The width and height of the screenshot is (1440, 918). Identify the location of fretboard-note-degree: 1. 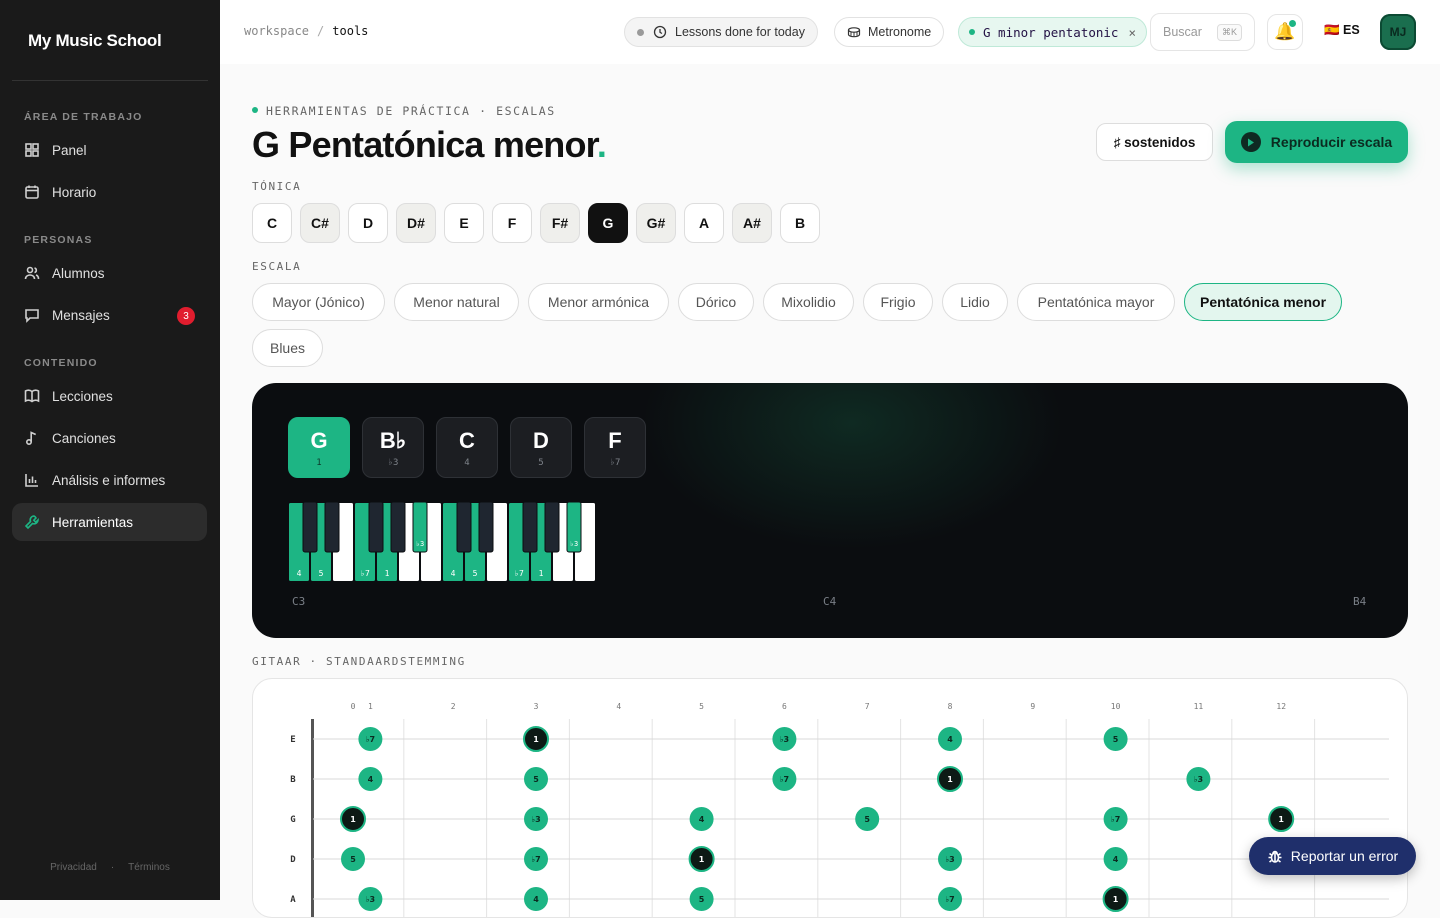
(1281, 819).